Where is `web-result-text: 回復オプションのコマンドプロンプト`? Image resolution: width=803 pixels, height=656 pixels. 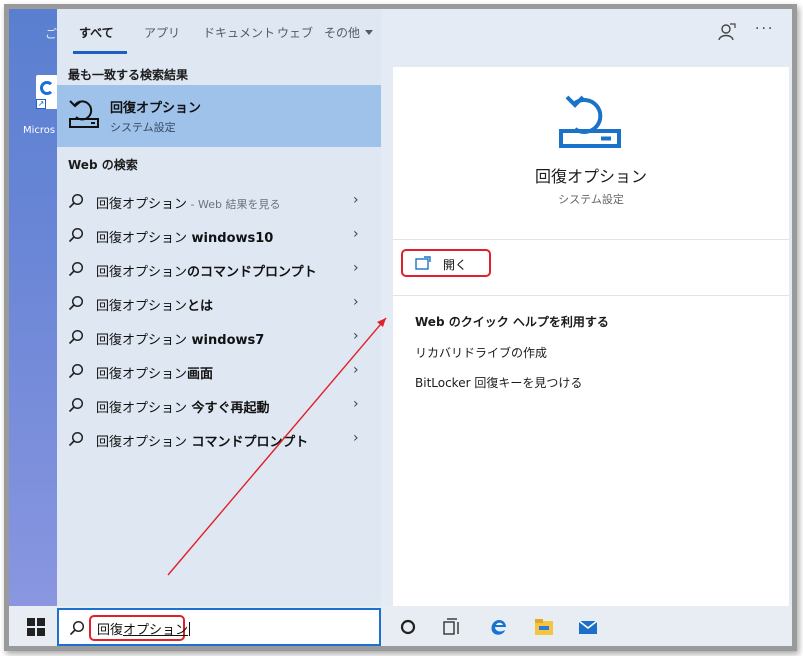
web-result-text: 回復オプションのコマンドプロンプト is located at coordinates (206, 270).